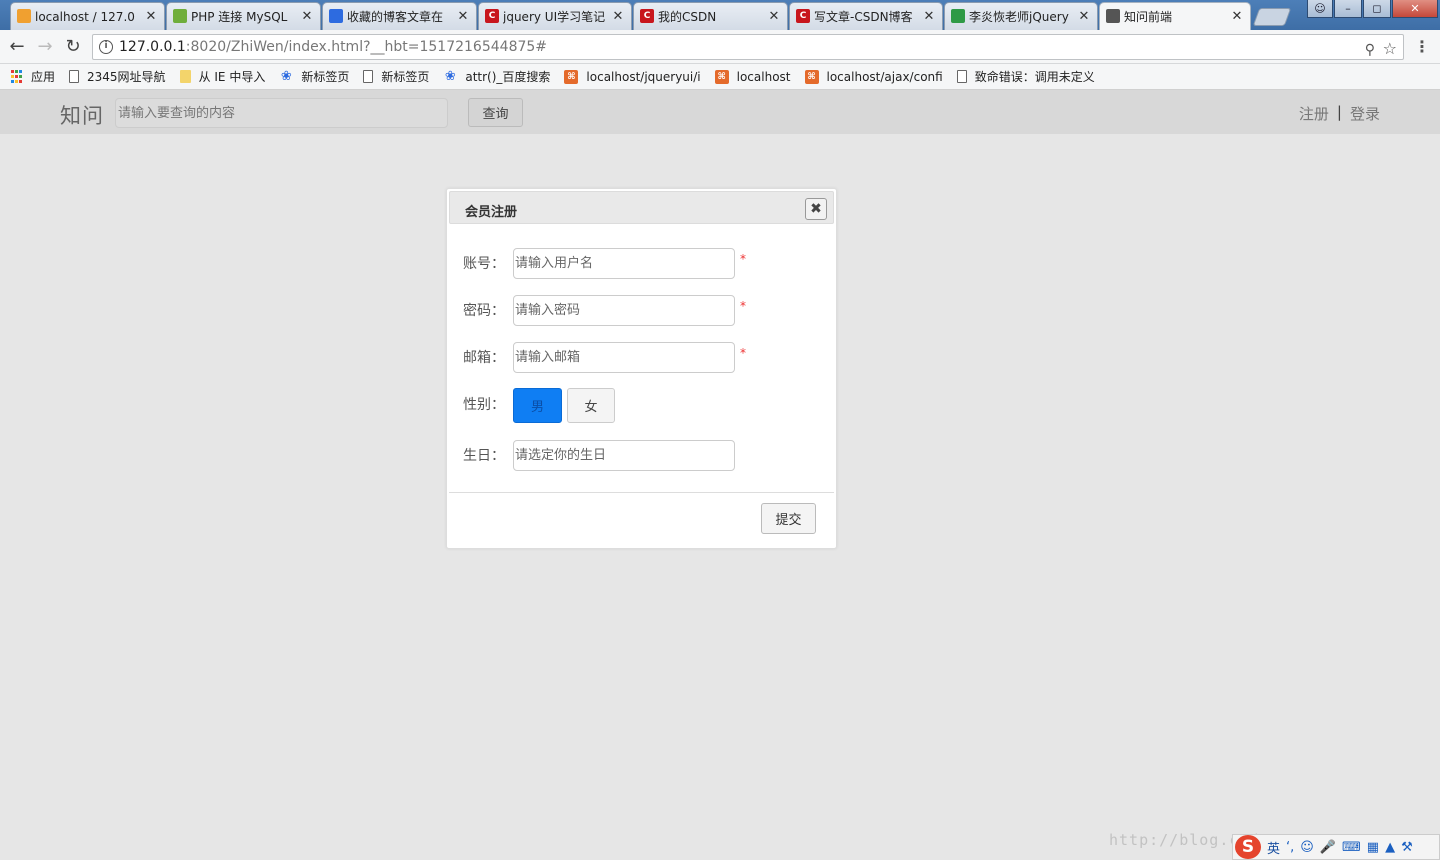 The height and width of the screenshot is (860, 1440). I want to click on punctuation-icon: ‘,, so click(1290, 847).